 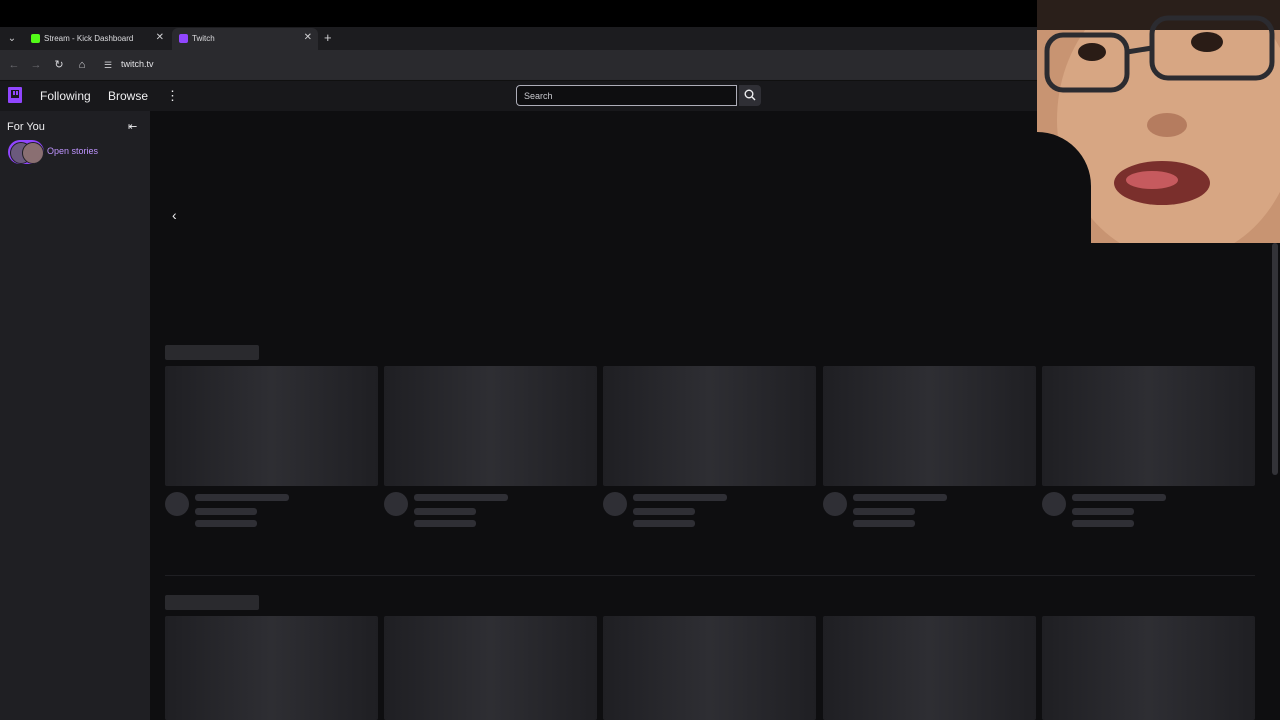 What do you see at coordinates (132, 126) in the screenshot?
I see `collapse-sidebar-icon: ⇤` at bounding box center [132, 126].